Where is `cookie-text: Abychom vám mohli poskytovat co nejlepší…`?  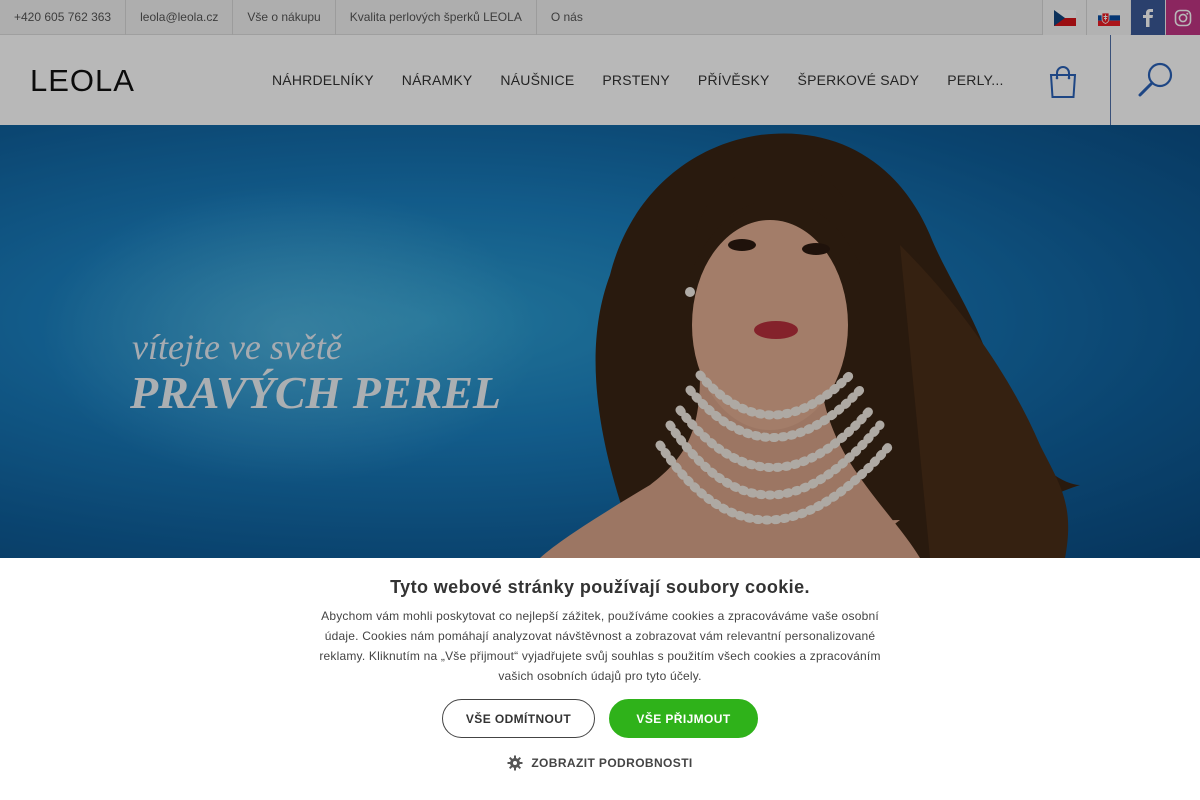 cookie-text: Abychom vám mohli poskytovat co nejlepší… is located at coordinates (600, 646).